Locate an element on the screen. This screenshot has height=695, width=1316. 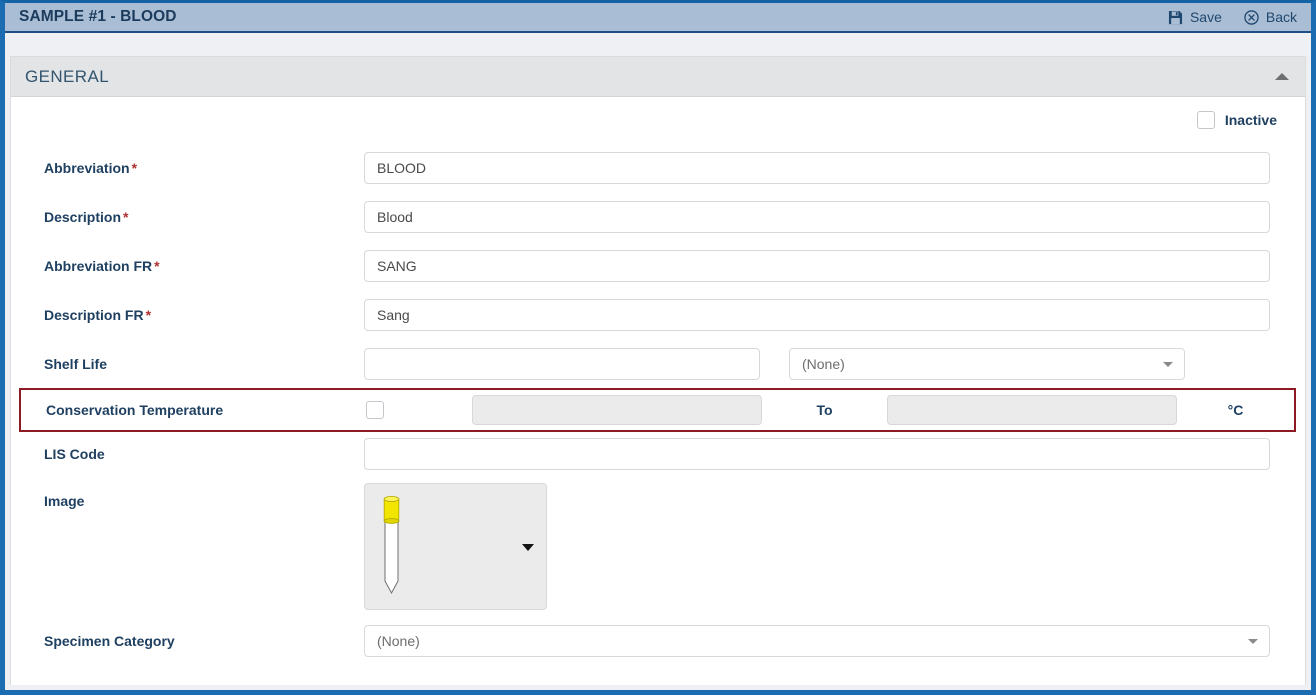
shelf-life-label: Shelf Life is located at coordinates (76, 363).